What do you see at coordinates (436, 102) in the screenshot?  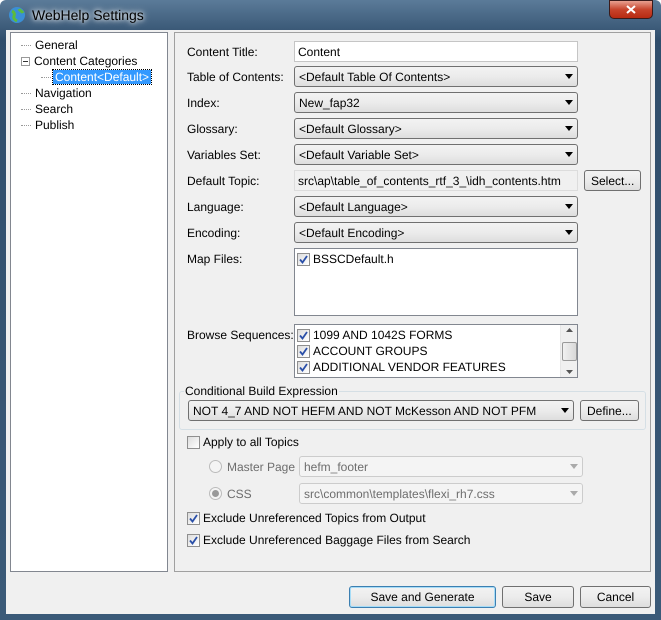 I see `dropdown: New_fap32` at bounding box center [436, 102].